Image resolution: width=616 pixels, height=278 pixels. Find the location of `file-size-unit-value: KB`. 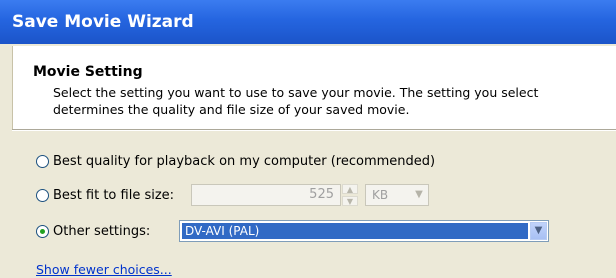

file-size-unit-value: KB is located at coordinates (380, 195).